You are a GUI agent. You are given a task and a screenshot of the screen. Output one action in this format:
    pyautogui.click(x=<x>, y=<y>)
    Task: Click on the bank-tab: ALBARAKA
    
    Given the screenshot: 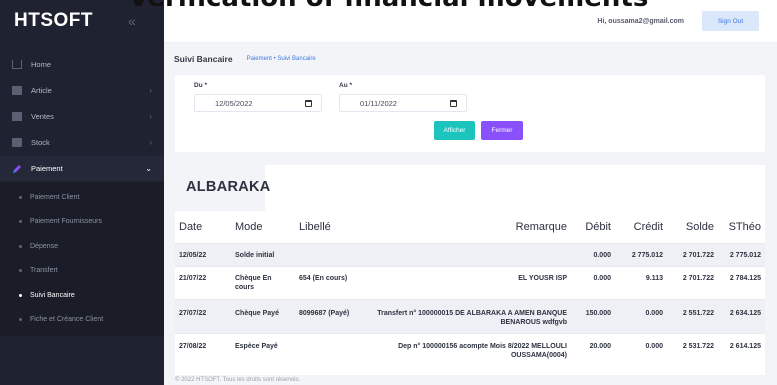 What is the action you would take?
    pyautogui.click(x=222, y=188)
    